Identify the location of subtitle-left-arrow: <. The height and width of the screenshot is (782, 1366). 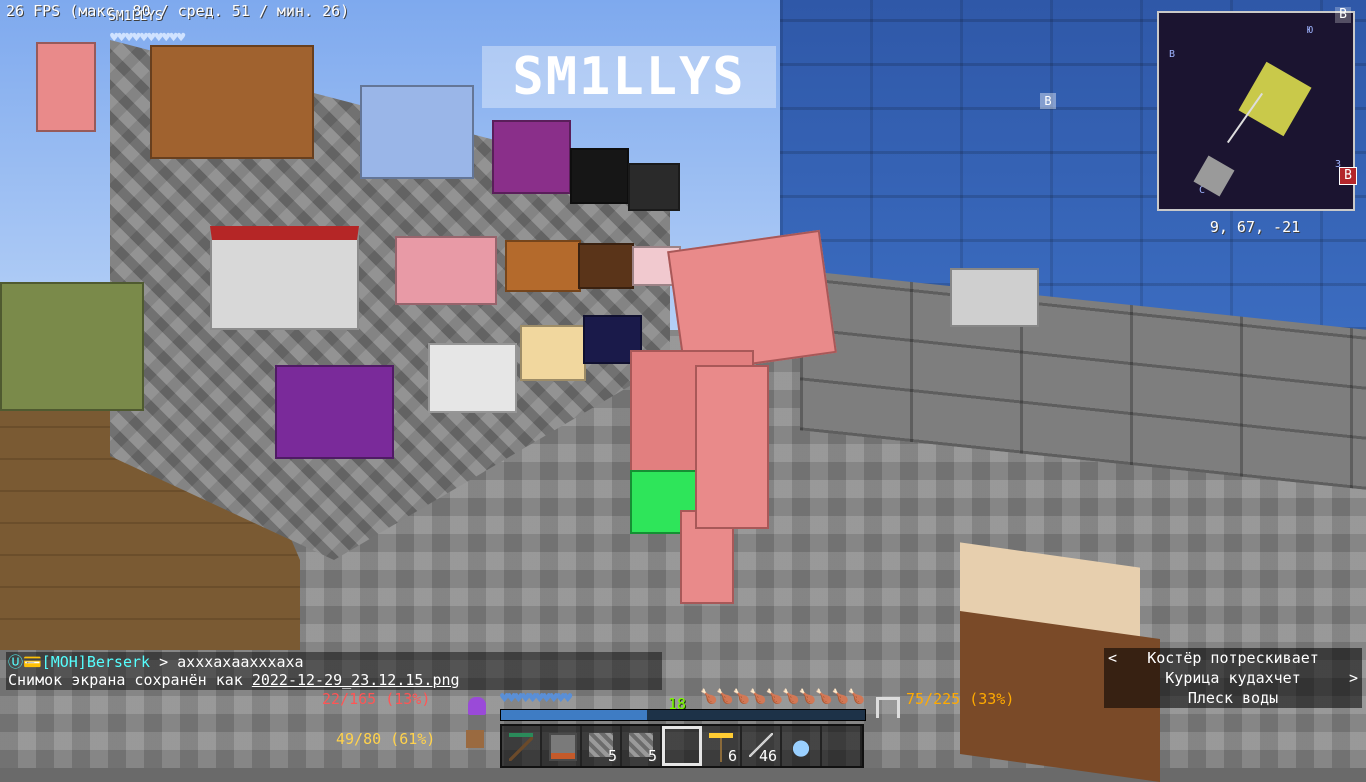
(1113, 658).